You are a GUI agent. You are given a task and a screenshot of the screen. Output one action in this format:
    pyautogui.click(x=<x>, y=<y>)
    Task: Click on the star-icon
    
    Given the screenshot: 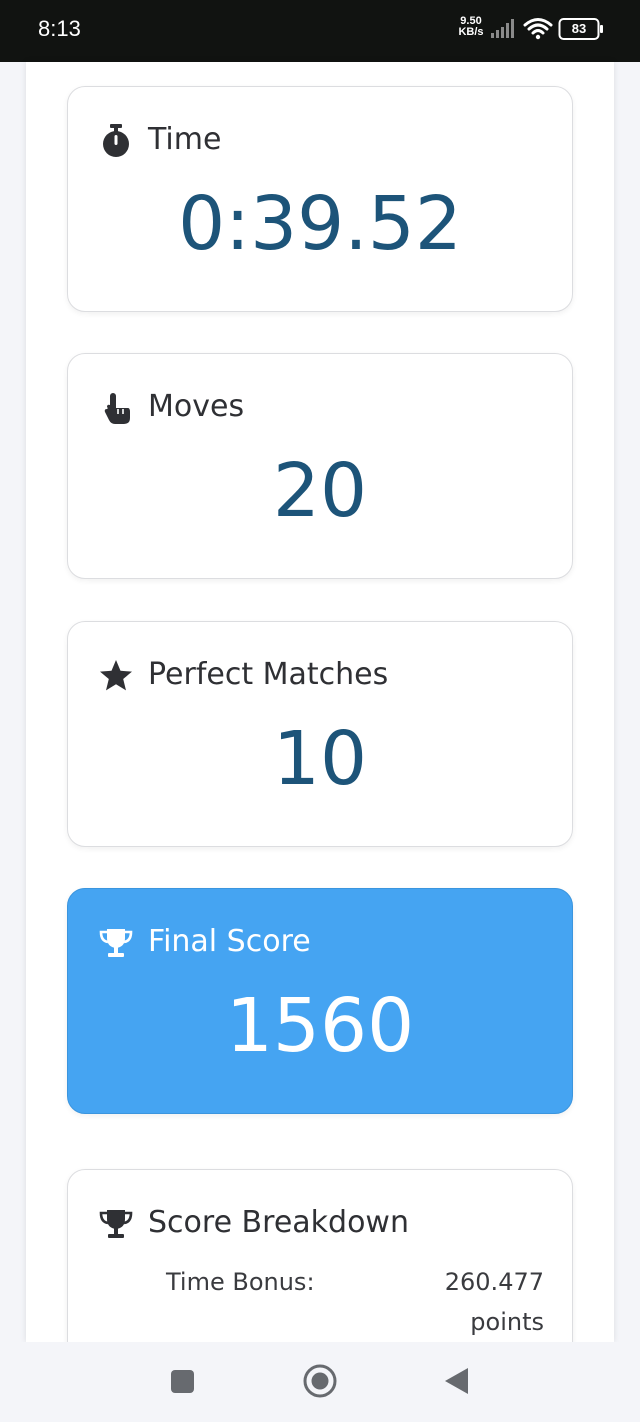 What is the action you would take?
    pyautogui.click(x=116, y=676)
    